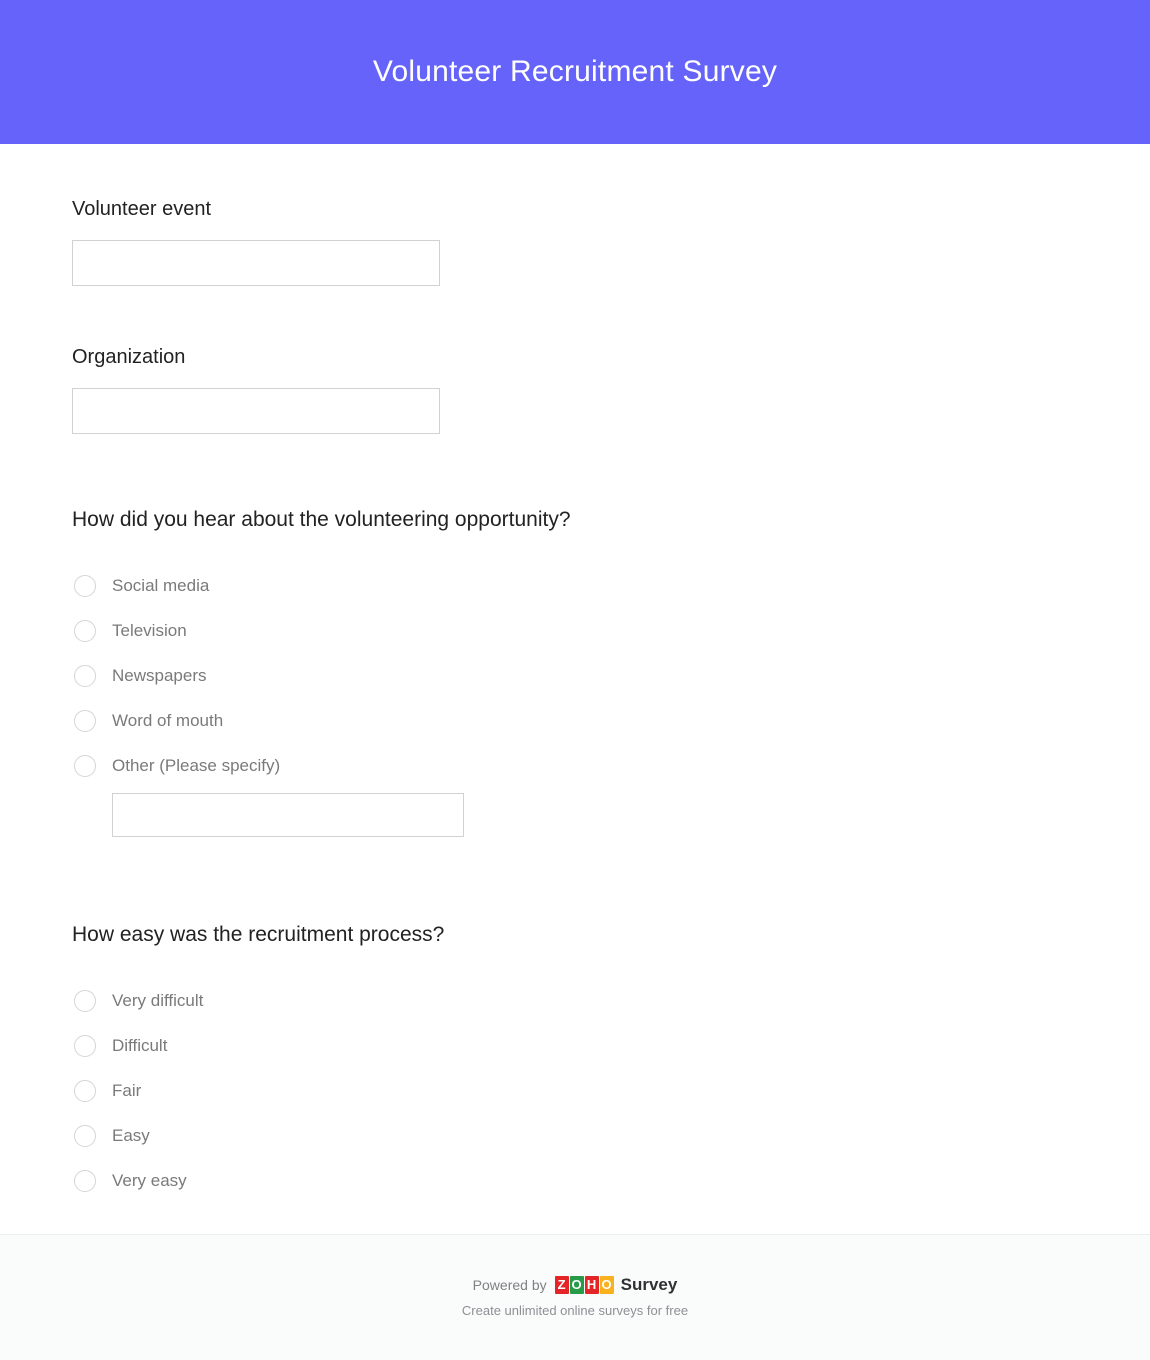 This screenshot has width=1150, height=1360. What do you see at coordinates (575, 630) in the screenshot?
I see `radio-option-television: Television` at bounding box center [575, 630].